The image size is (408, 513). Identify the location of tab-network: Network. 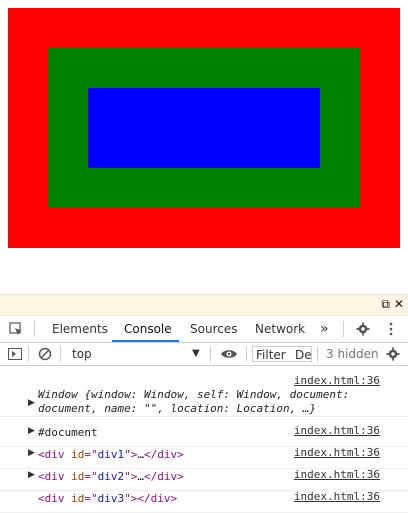
(280, 329).